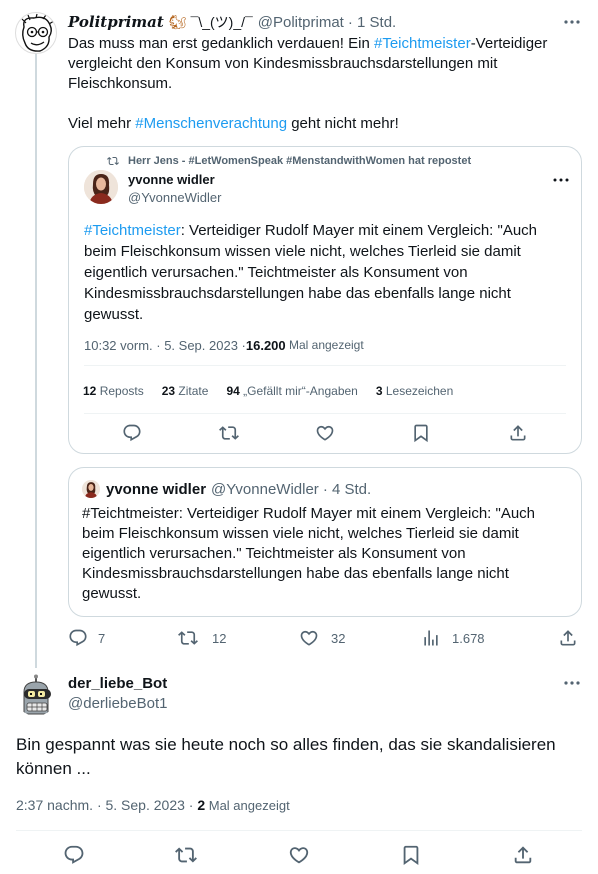 This screenshot has height=874, width=598. I want to click on main-views-action: 1.678, so click(453, 638).